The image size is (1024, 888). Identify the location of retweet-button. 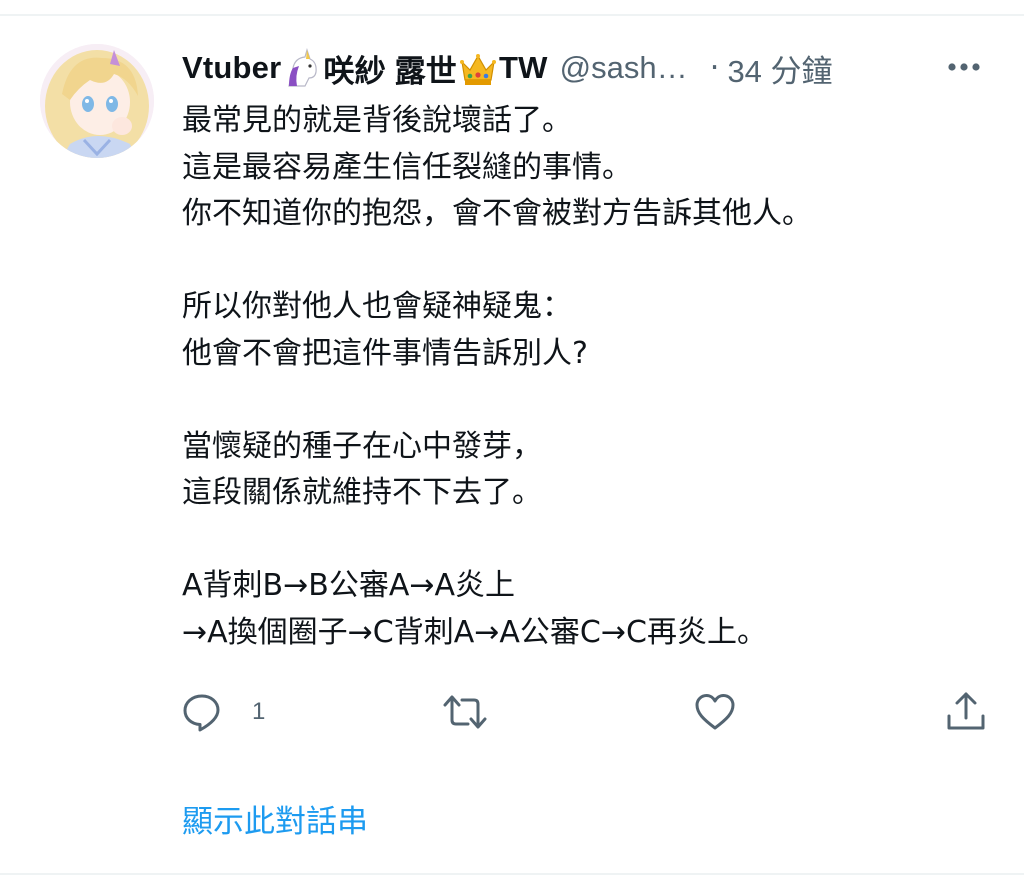
(465, 712).